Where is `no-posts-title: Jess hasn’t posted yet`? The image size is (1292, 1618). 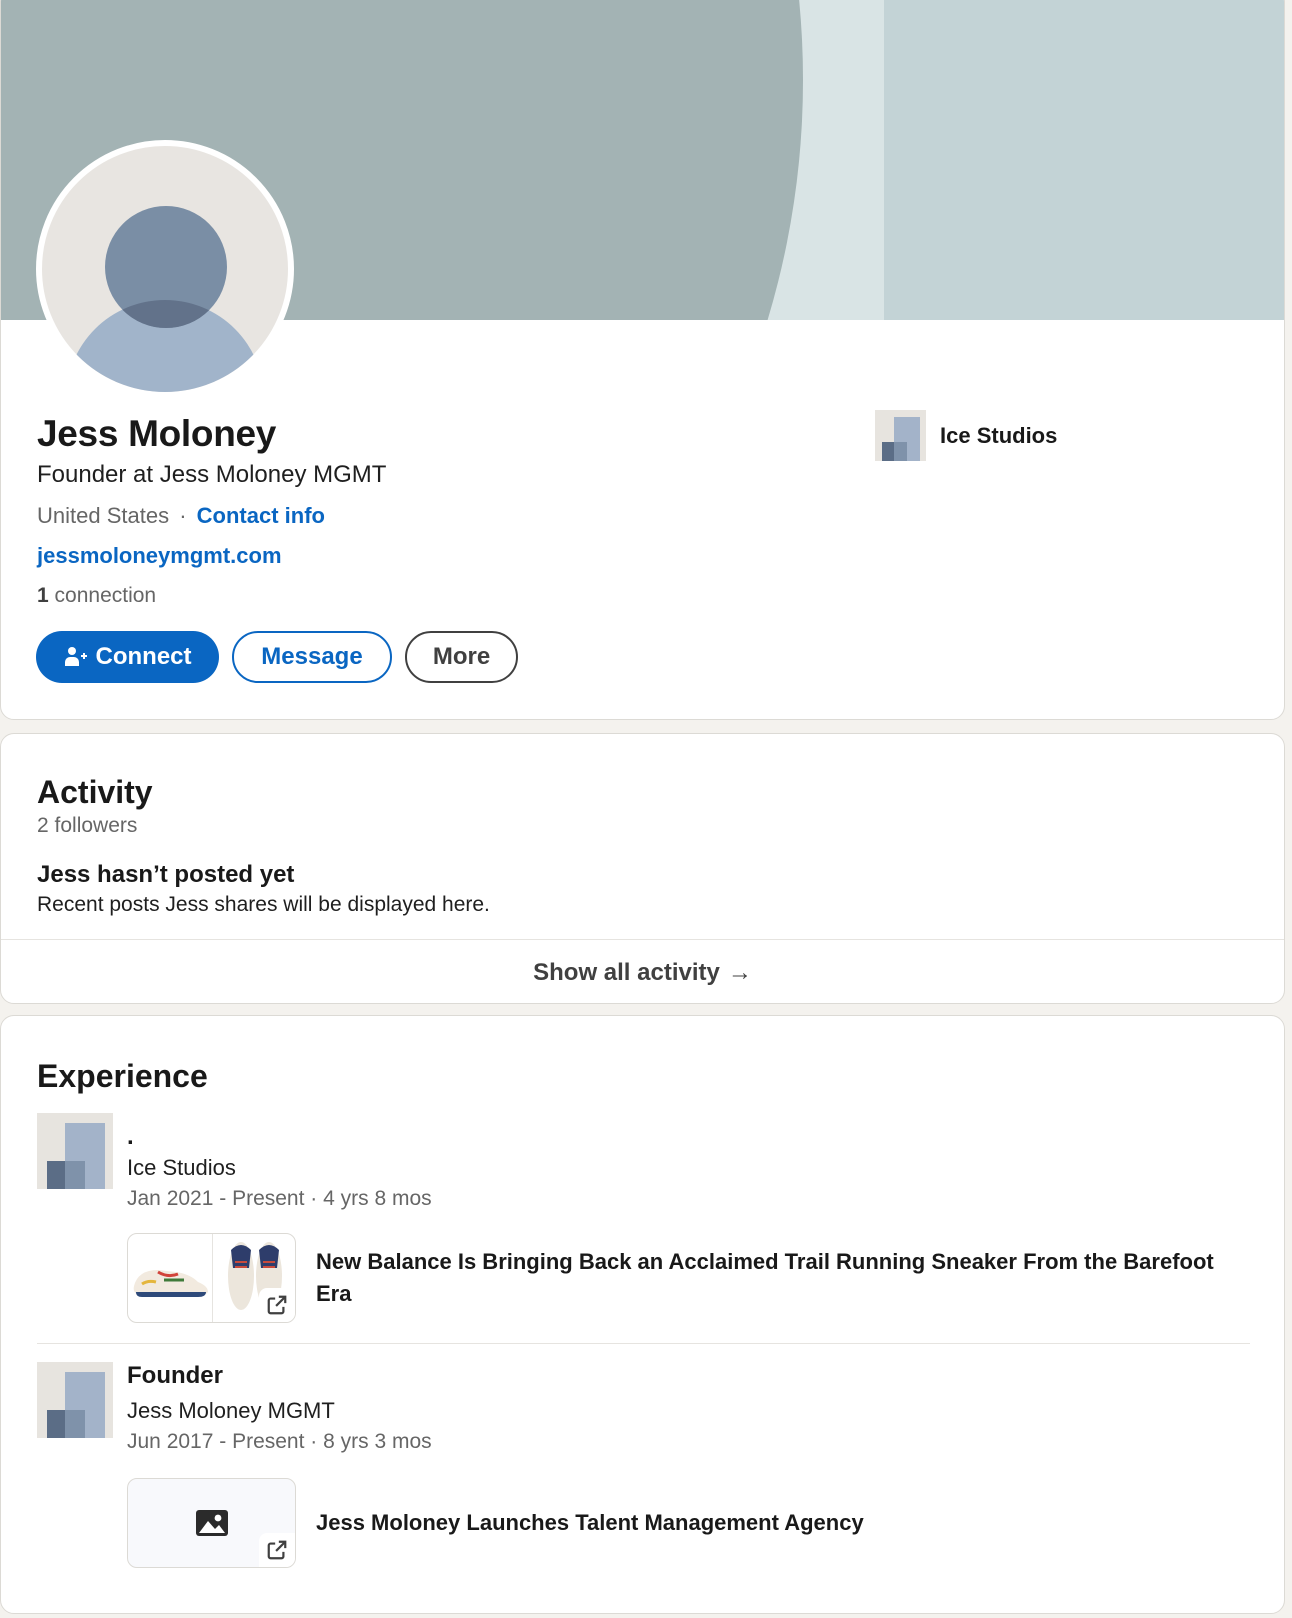
no-posts-title: Jess hasn’t posted yet is located at coordinates (166, 874).